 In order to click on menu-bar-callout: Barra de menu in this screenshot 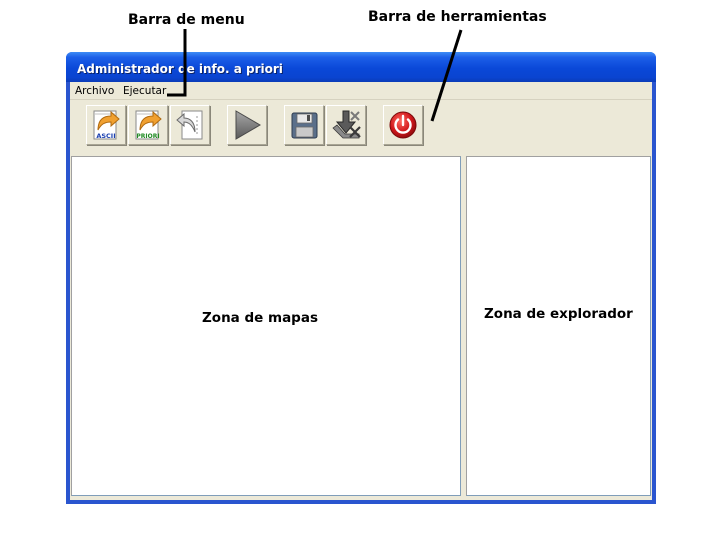, I will do `click(186, 20)`.